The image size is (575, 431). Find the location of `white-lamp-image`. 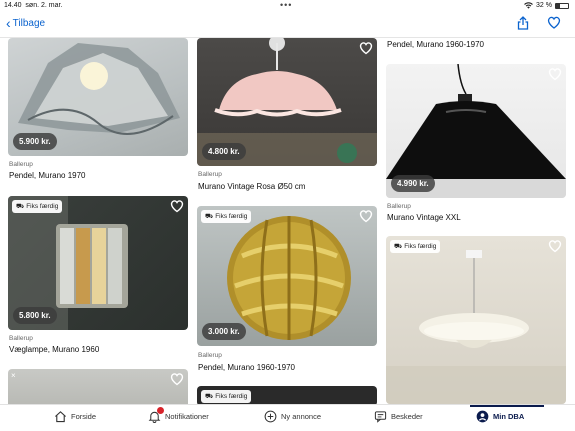

white-lamp-image is located at coordinates (476, 327).